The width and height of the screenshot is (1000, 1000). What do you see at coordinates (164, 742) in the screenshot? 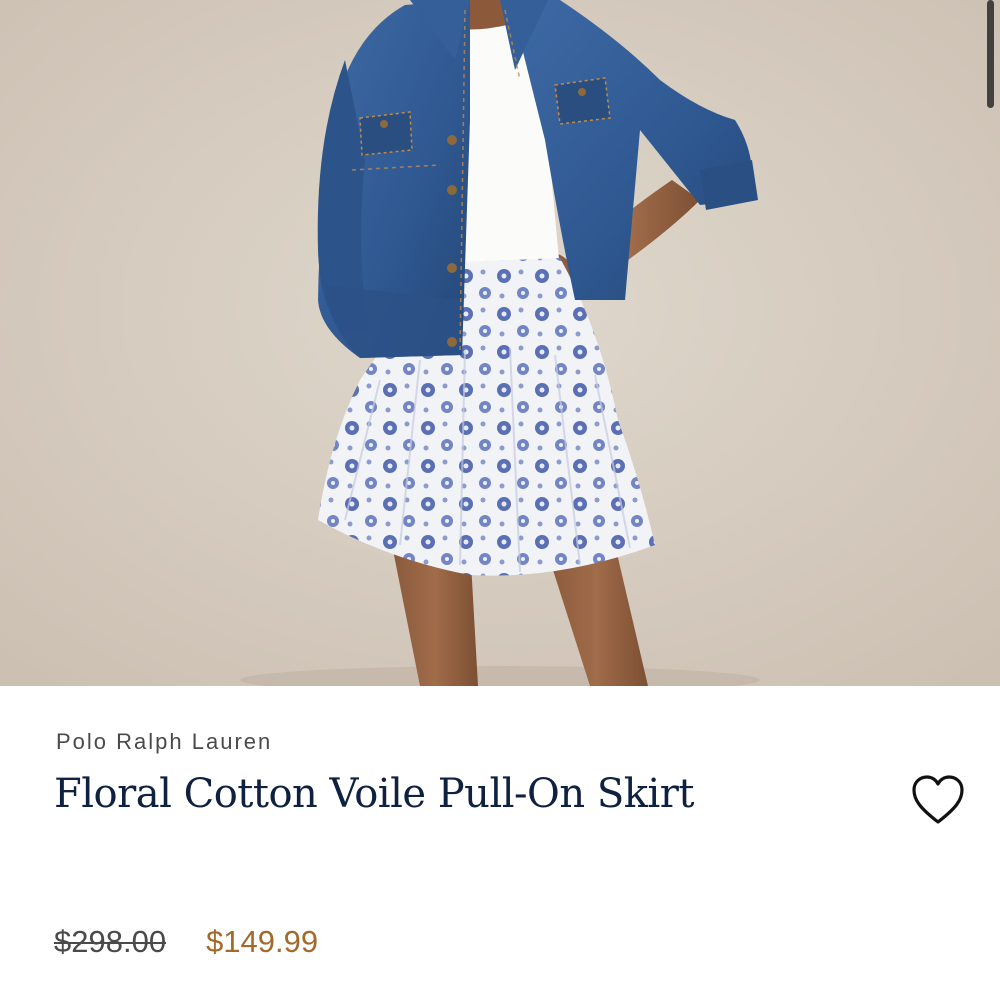
I see `brand-name: Polo Ralph Lauren` at bounding box center [164, 742].